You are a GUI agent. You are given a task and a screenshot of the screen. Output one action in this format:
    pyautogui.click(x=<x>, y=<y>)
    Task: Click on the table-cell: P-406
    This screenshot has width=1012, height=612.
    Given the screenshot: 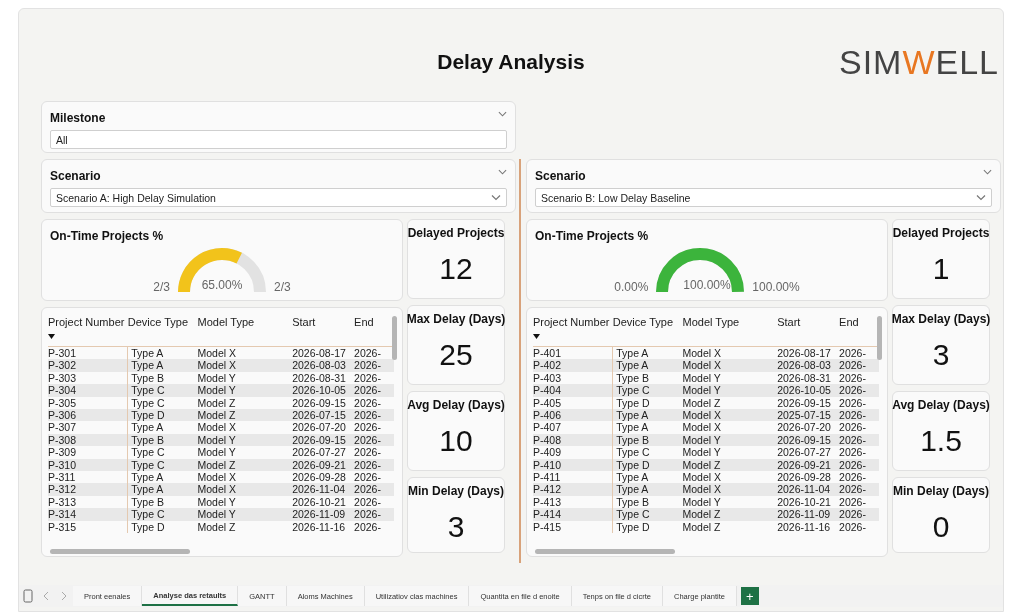 What is the action you would take?
    pyautogui.click(x=573, y=415)
    